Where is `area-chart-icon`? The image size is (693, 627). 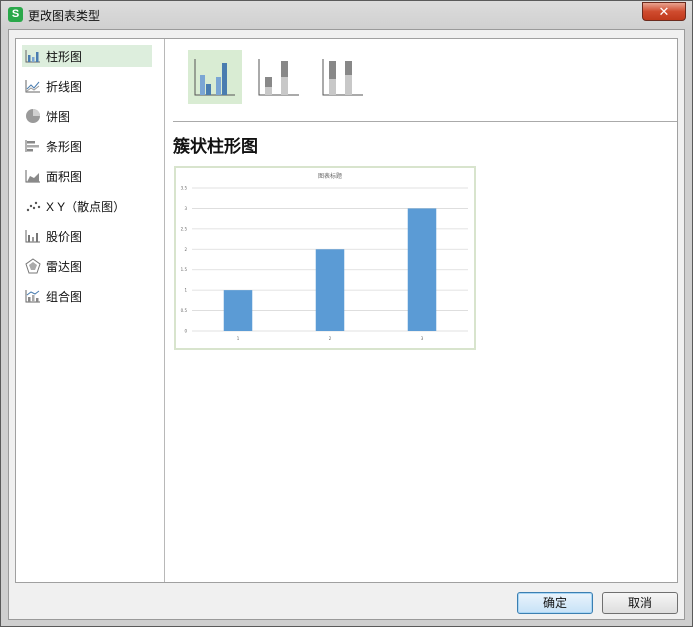
area-chart-icon is located at coordinates (32, 176).